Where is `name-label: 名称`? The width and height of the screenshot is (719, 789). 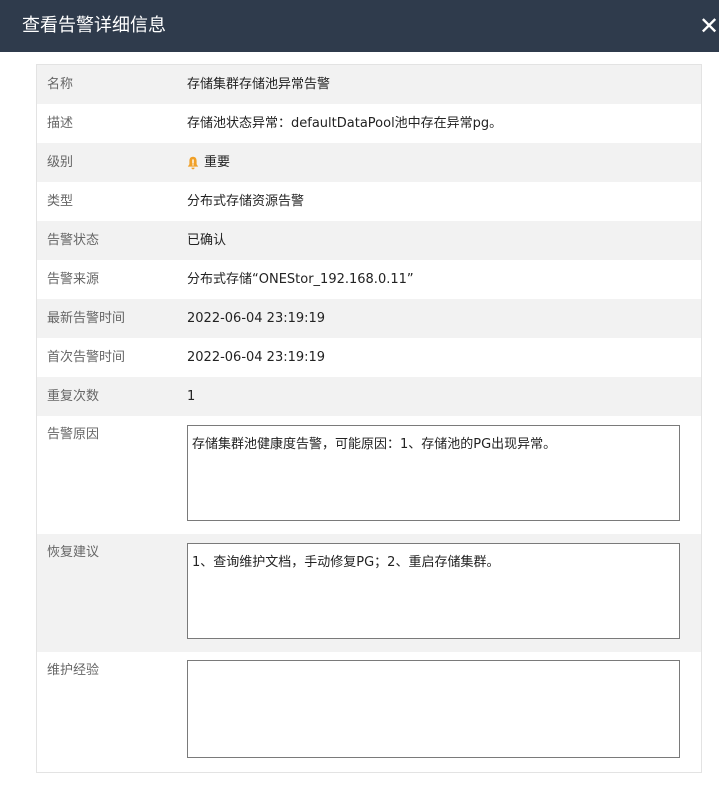
name-label: 名称 is located at coordinates (60, 84).